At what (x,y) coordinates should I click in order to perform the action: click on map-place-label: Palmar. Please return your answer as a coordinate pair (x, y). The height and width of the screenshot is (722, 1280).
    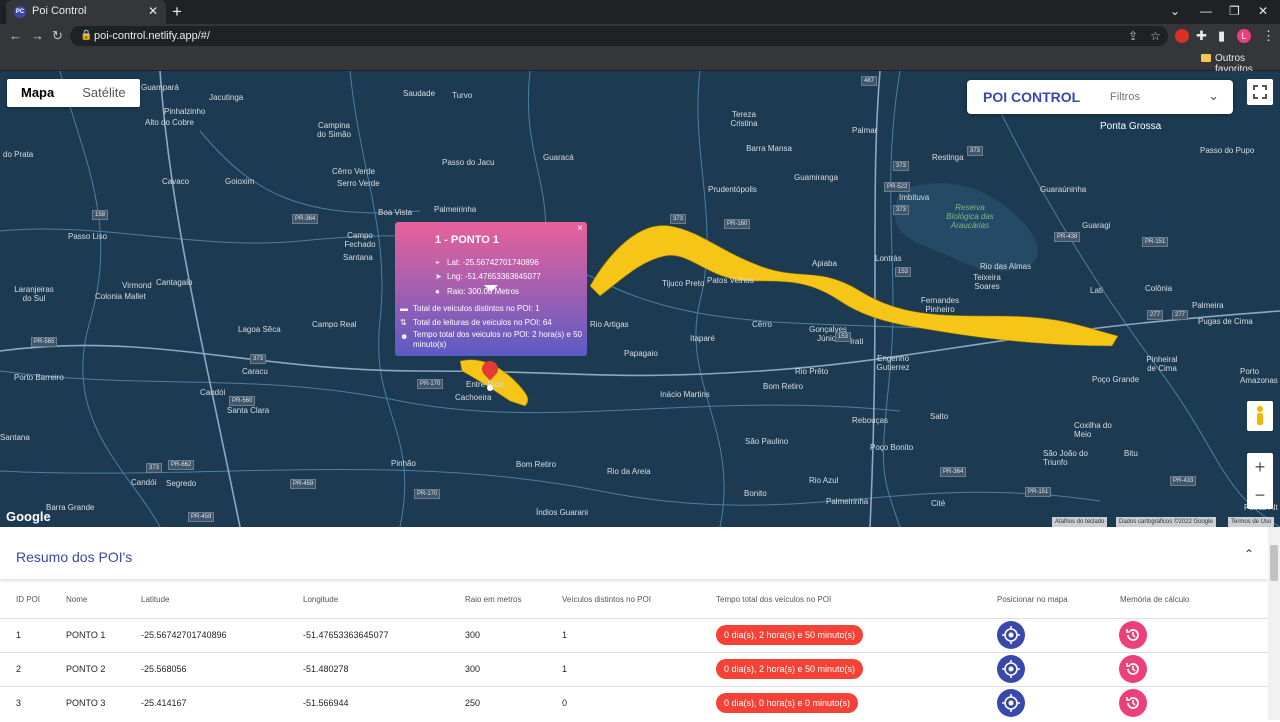
    Looking at the image, I should click on (865, 130).